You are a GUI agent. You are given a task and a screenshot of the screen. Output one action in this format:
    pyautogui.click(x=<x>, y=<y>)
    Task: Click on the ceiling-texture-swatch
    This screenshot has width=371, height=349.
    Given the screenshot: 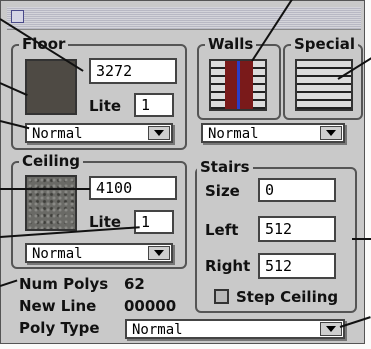 What is the action you would take?
    pyautogui.click(x=51, y=203)
    